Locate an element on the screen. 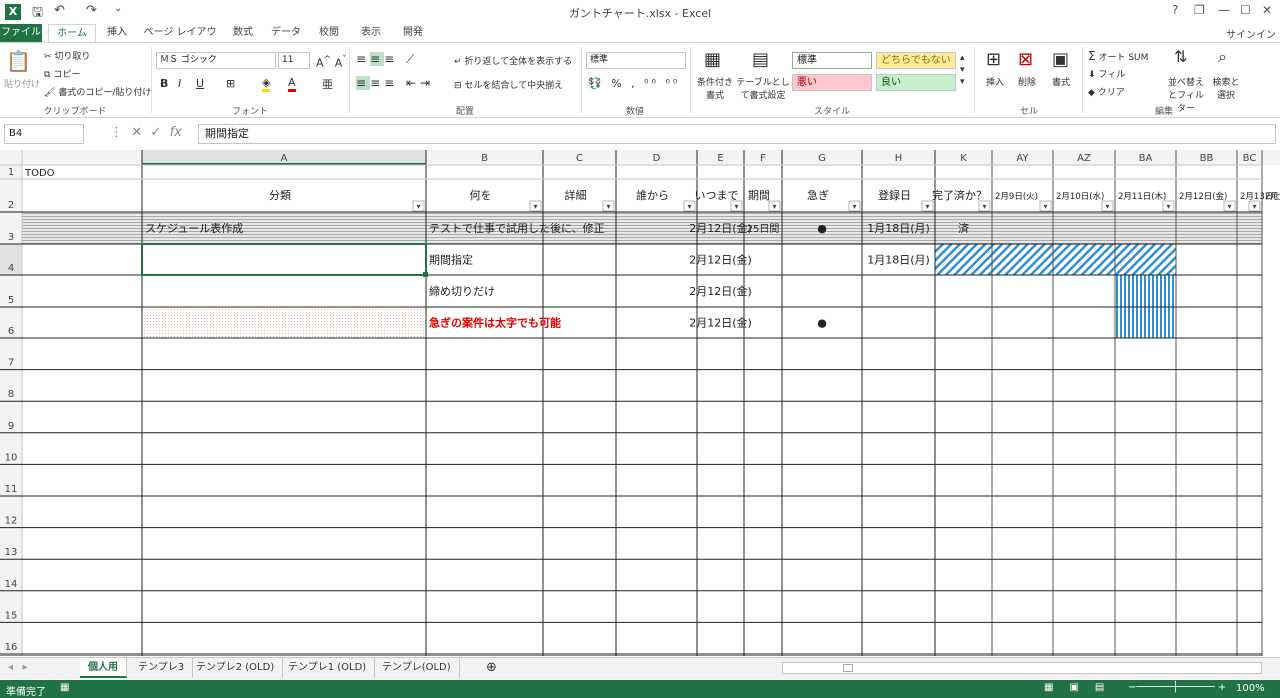 The width and height of the screenshot is (1280, 698). conditional-format-icon: ▦ is located at coordinates (712, 59).